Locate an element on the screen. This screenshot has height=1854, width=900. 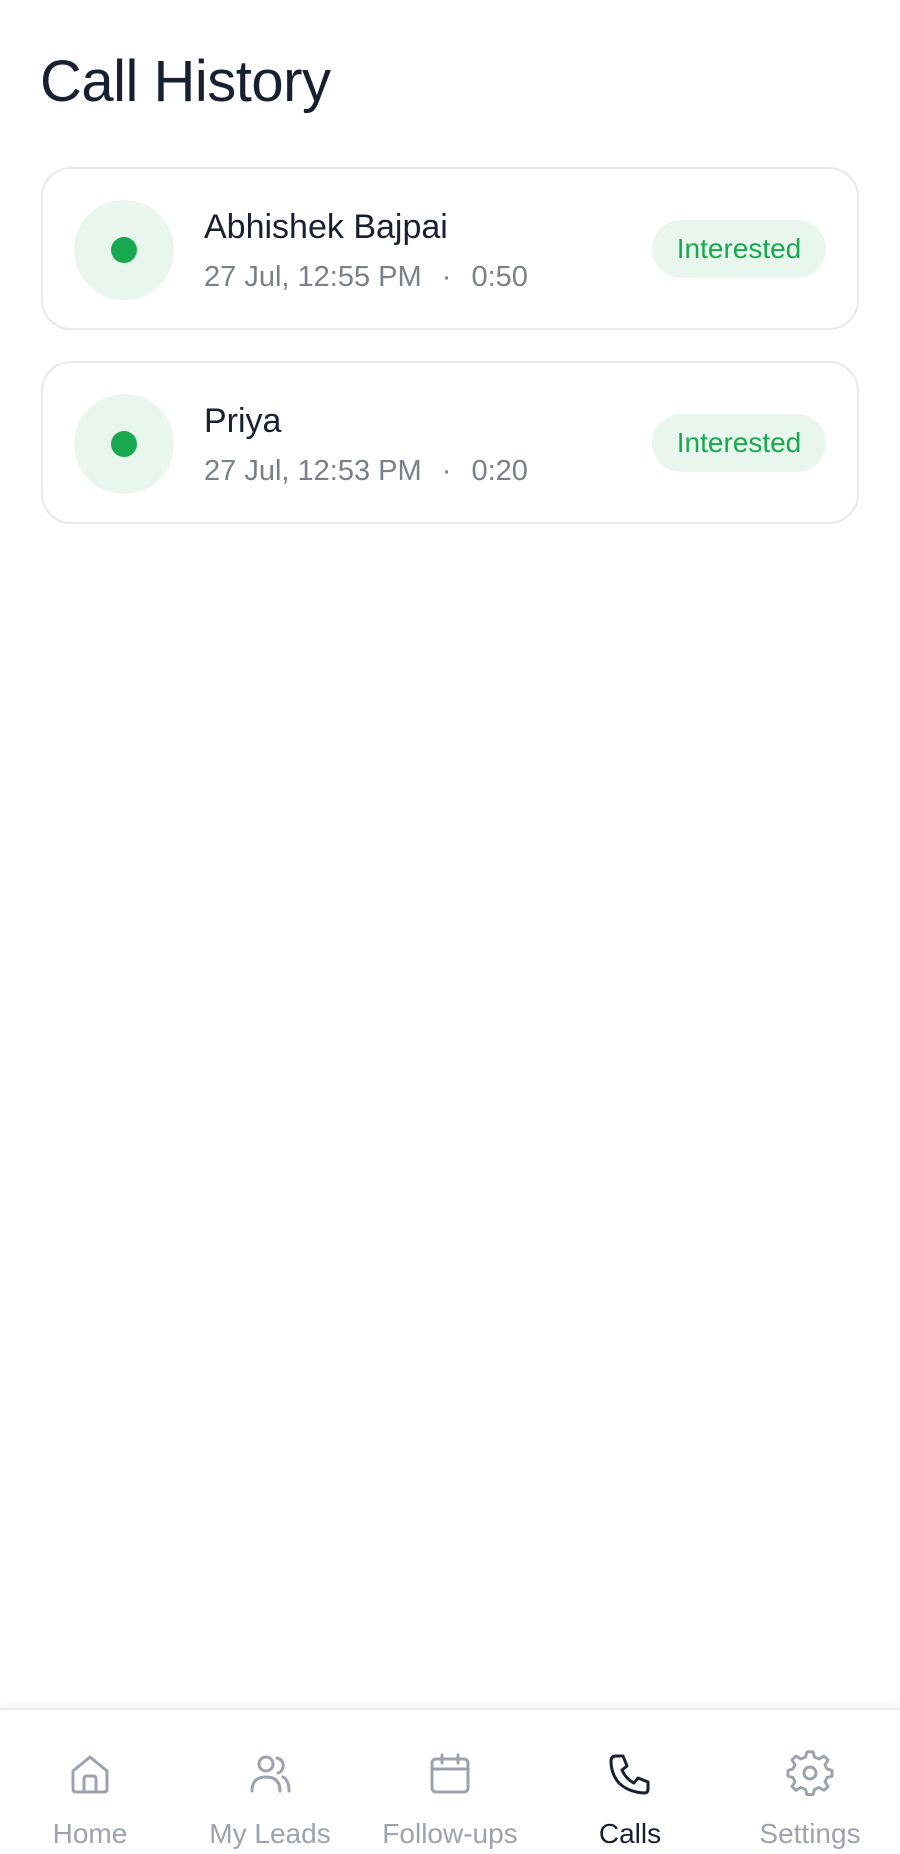
nav-follow-ups: Follow-ups is located at coordinates (450, 1782).